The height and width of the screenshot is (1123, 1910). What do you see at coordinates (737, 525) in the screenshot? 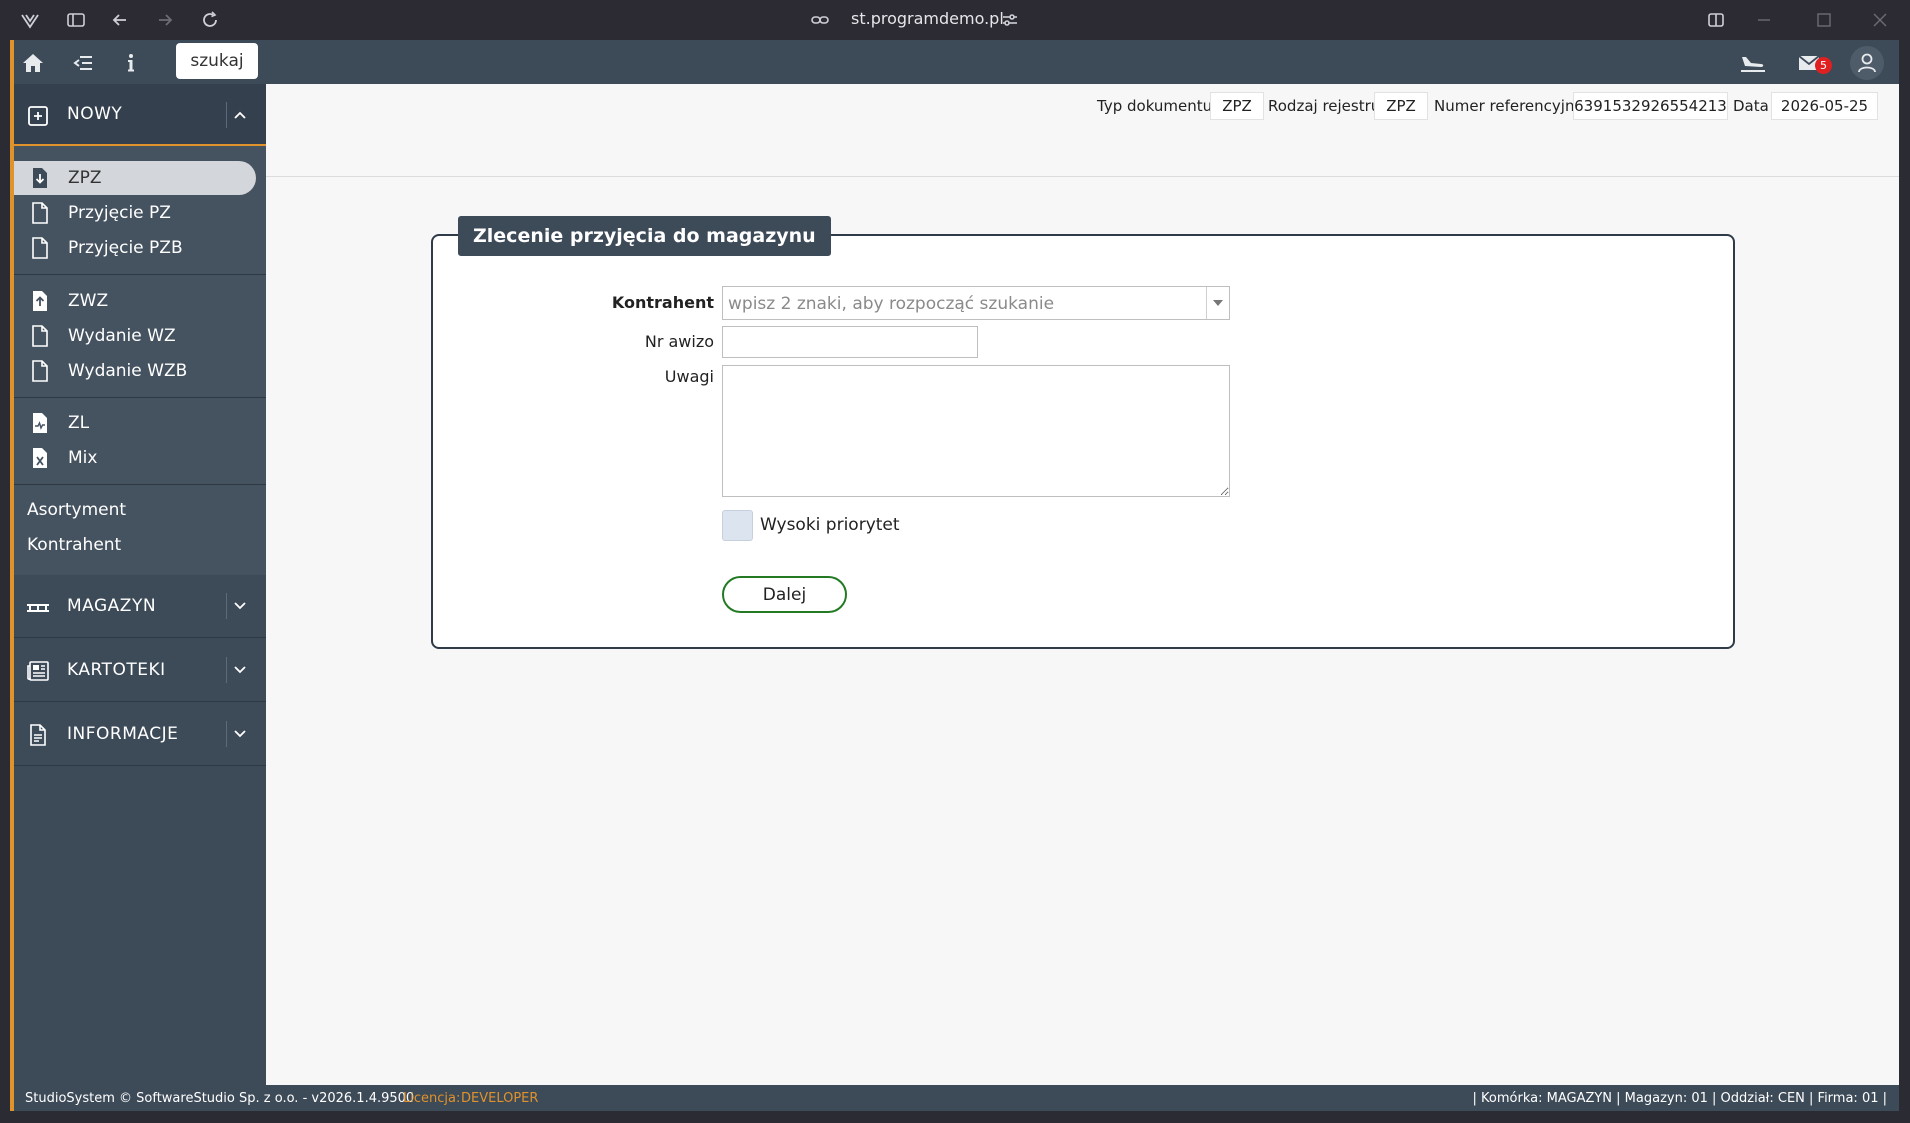
I see `priority-checkbox` at bounding box center [737, 525].